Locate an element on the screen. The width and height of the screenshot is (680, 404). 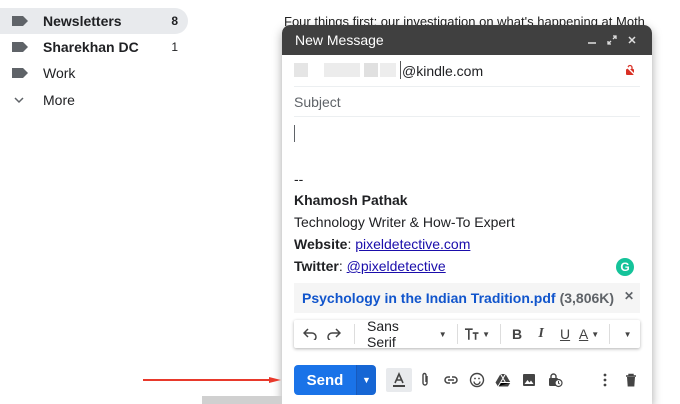
twitter-label: Twitter is located at coordinates (316, 266).